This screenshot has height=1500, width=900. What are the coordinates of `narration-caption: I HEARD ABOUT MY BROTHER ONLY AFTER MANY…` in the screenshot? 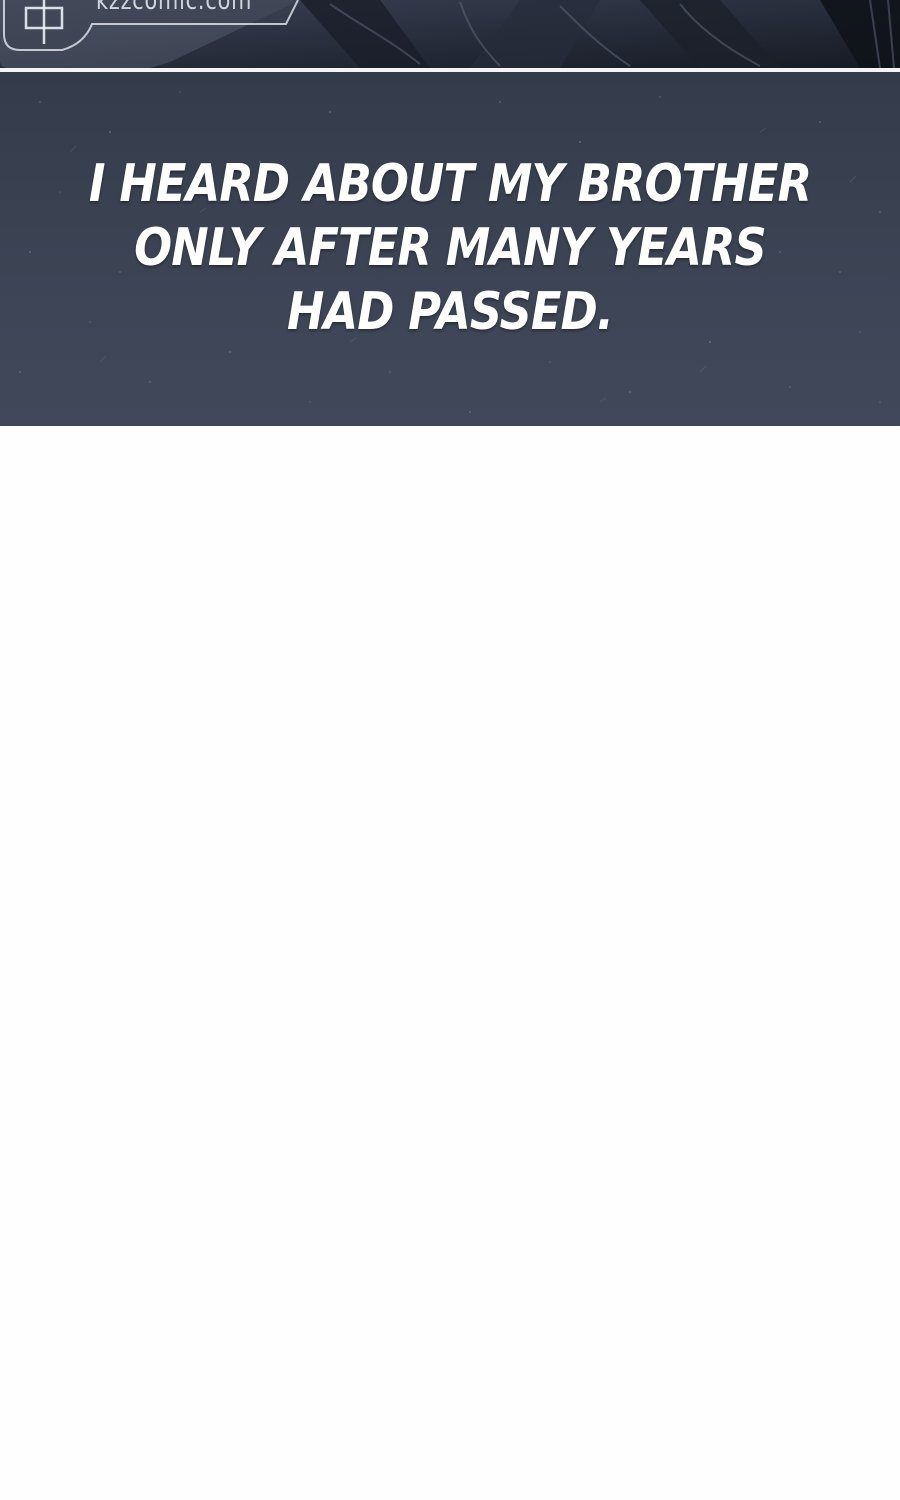 It's located at (450, 248).